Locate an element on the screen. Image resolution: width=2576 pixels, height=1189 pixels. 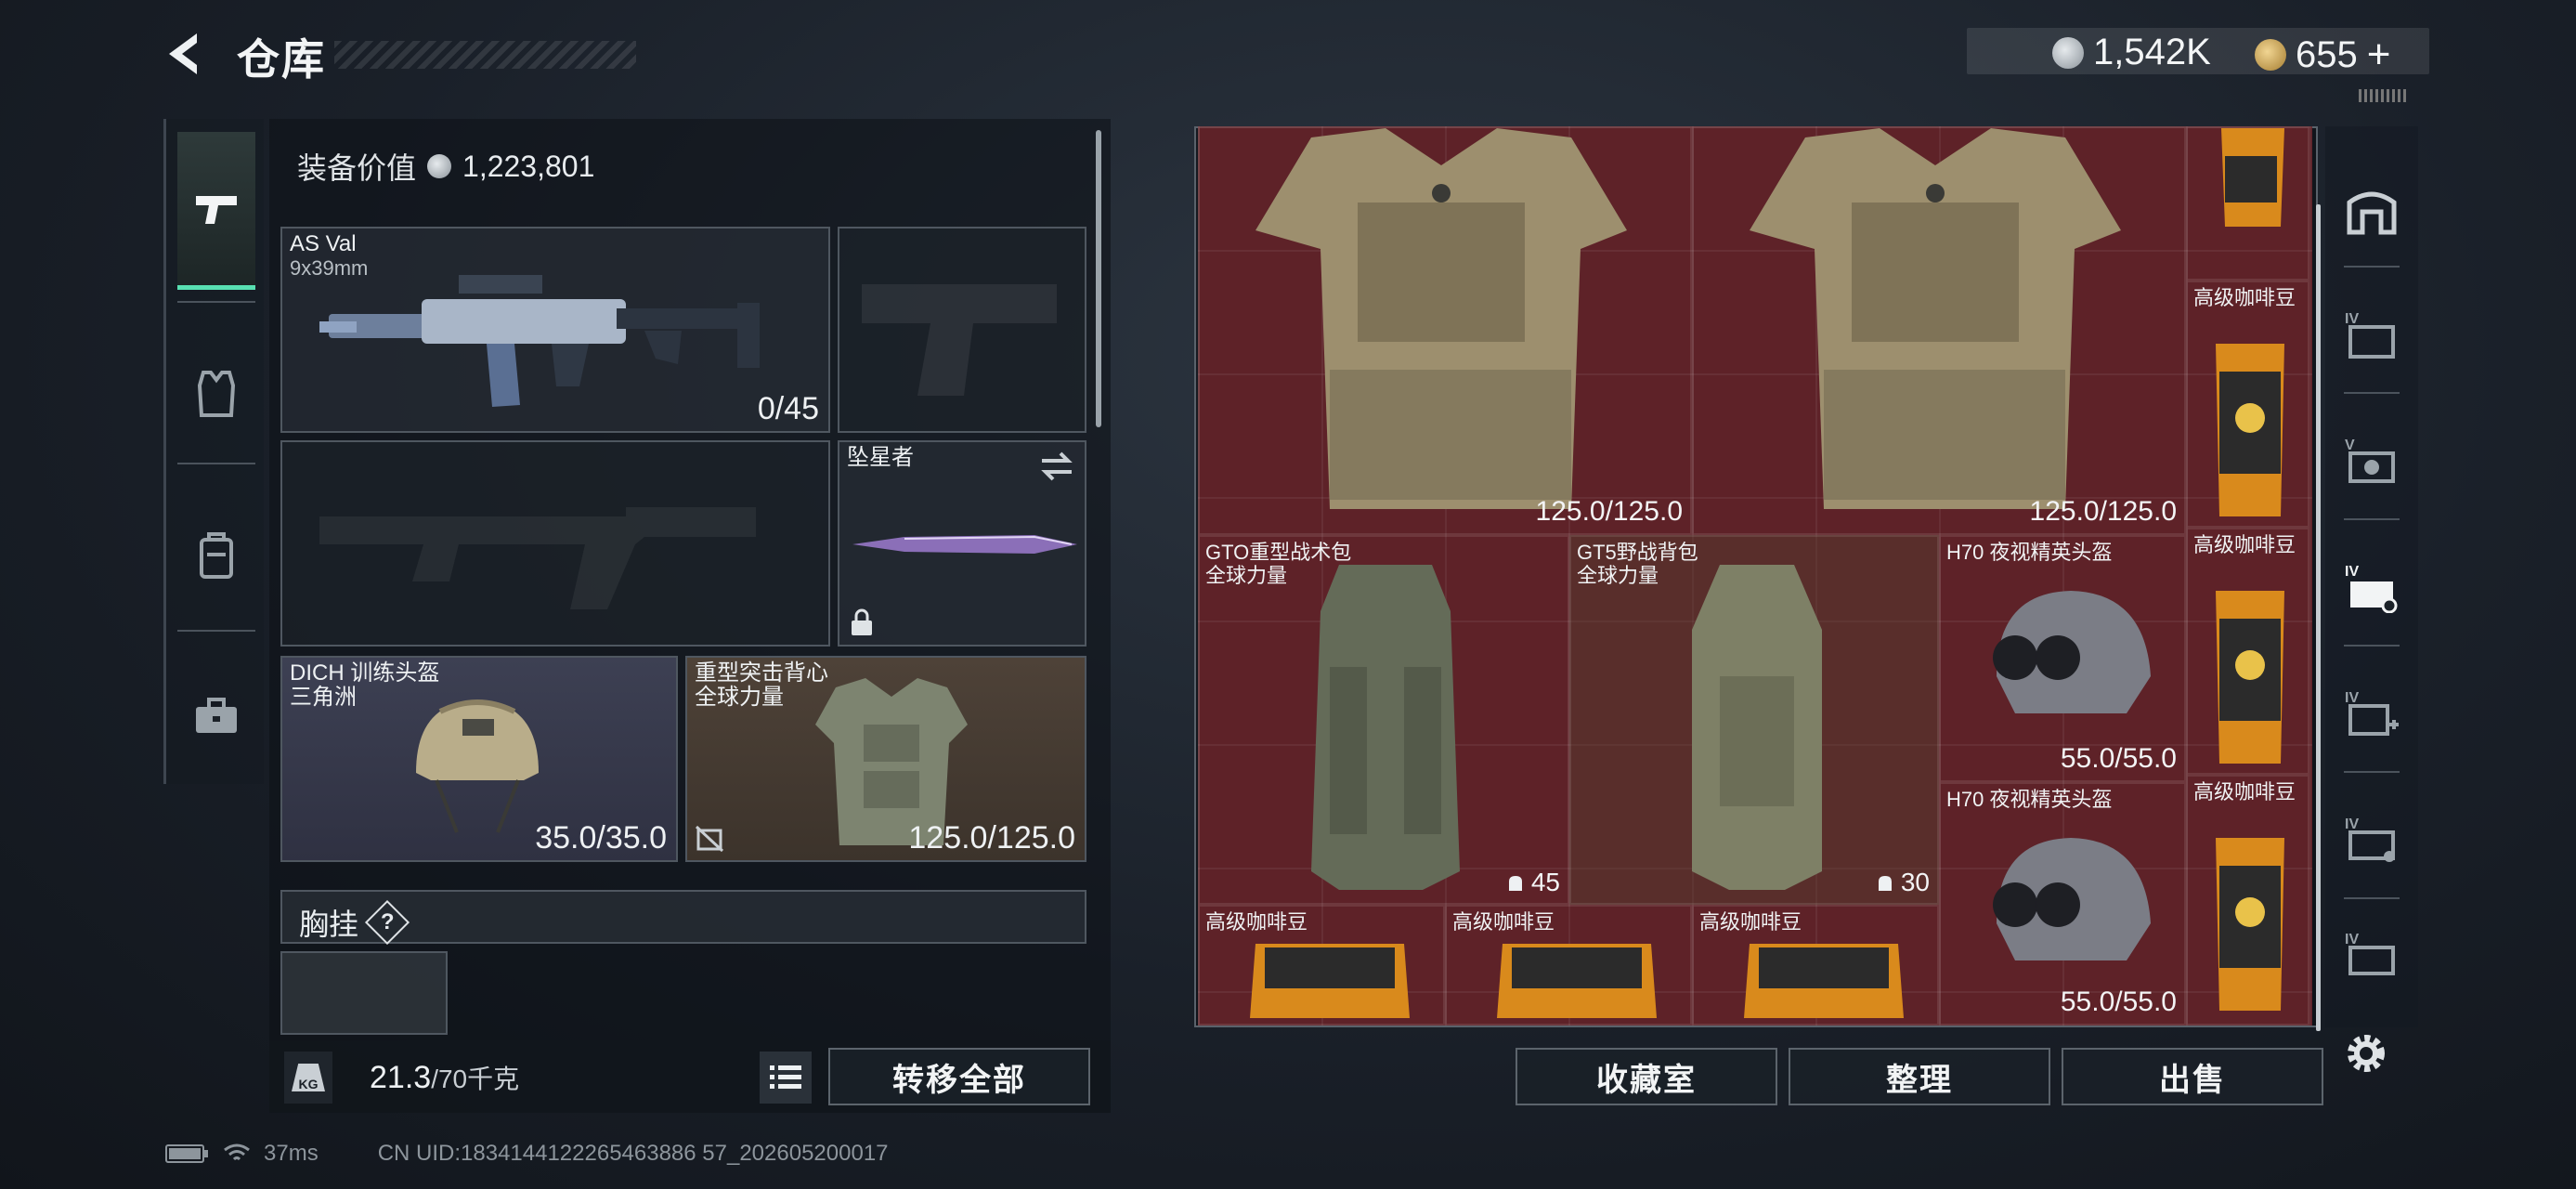
rifle-image is located at coordinates (539, 341).